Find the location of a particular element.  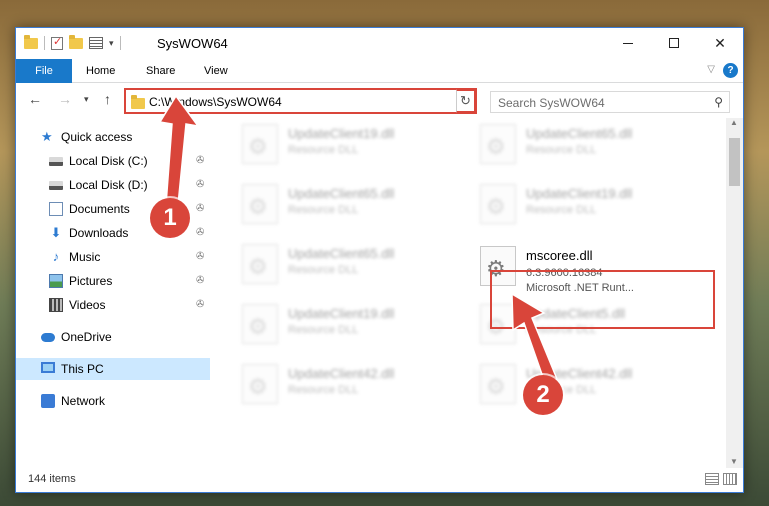

sidebar-label: Downloads is located at coordinates (99, 233).